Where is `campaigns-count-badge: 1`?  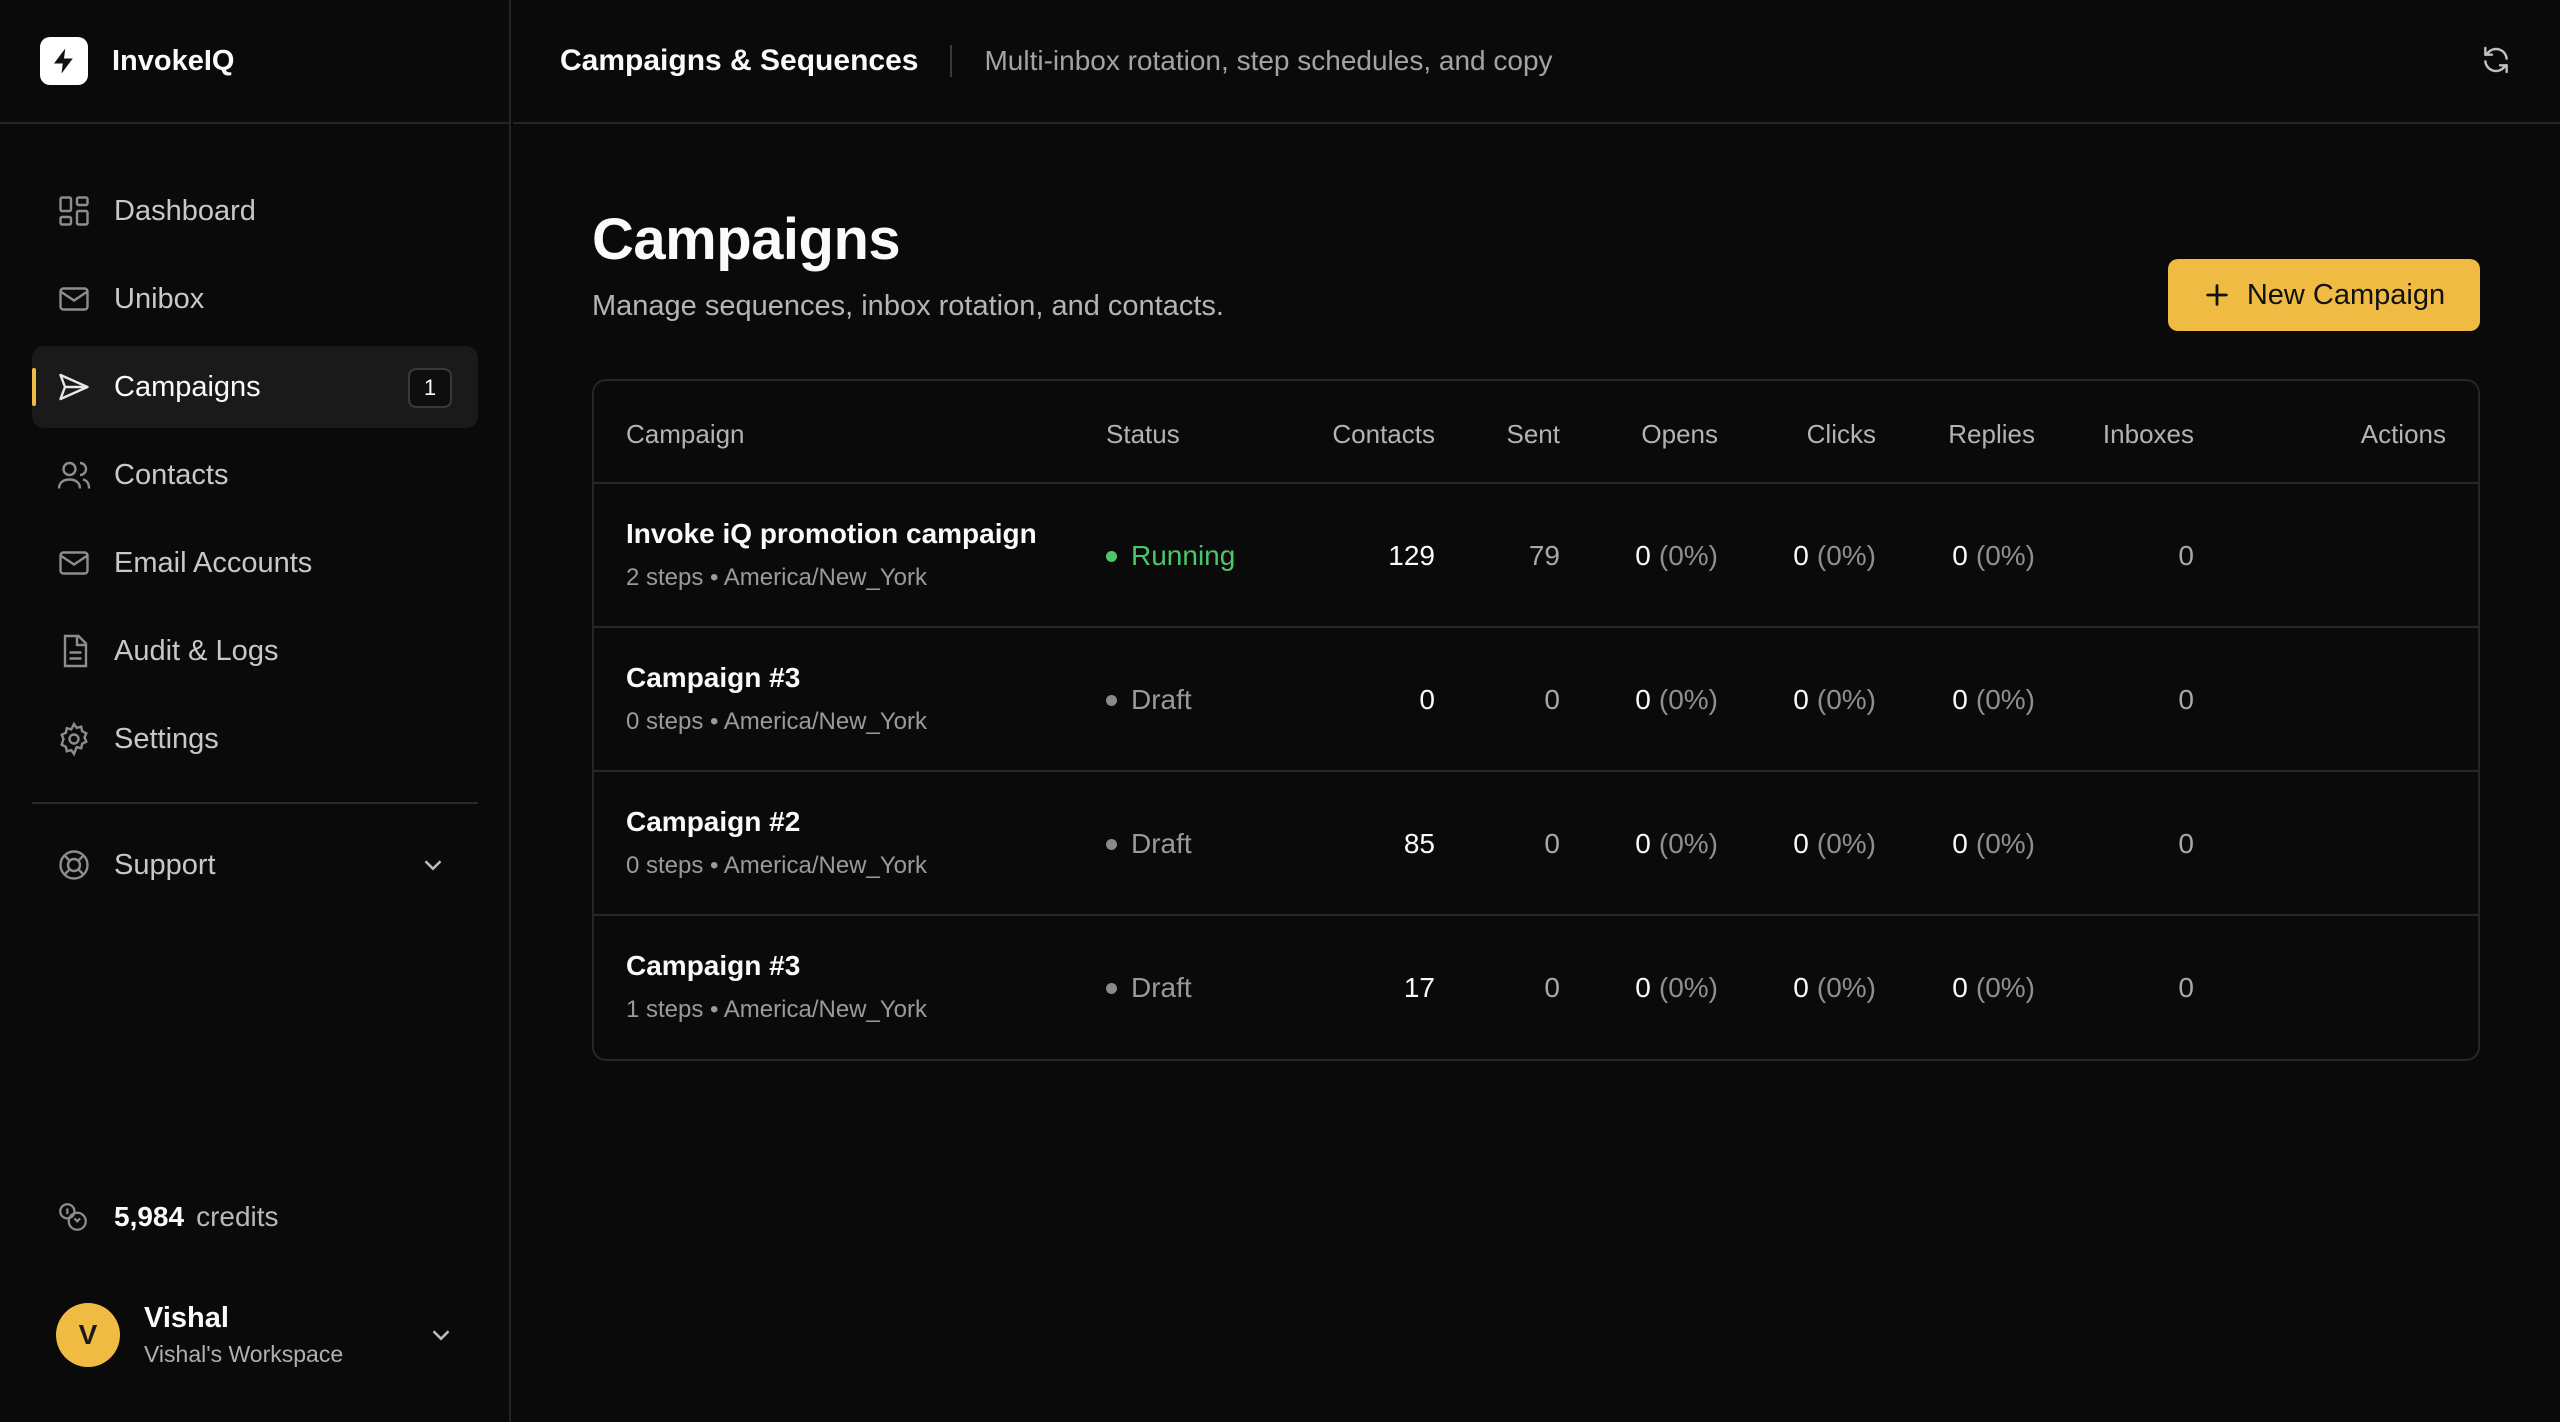
campaigns-count-badge: 1 is located at coordinates (430, 388).